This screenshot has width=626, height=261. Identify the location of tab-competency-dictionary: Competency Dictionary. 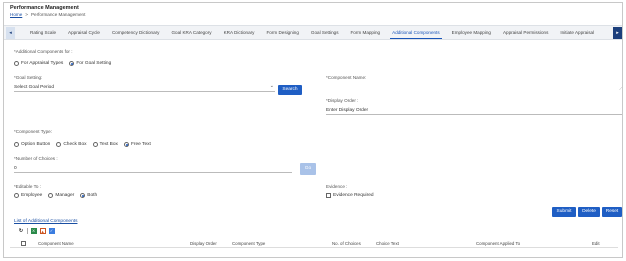
(136, 33).